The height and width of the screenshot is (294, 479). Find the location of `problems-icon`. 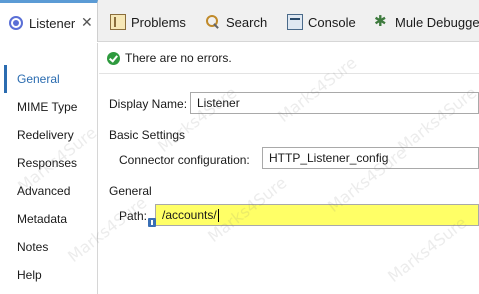

problems-icon is located at coordinates (118, 22).